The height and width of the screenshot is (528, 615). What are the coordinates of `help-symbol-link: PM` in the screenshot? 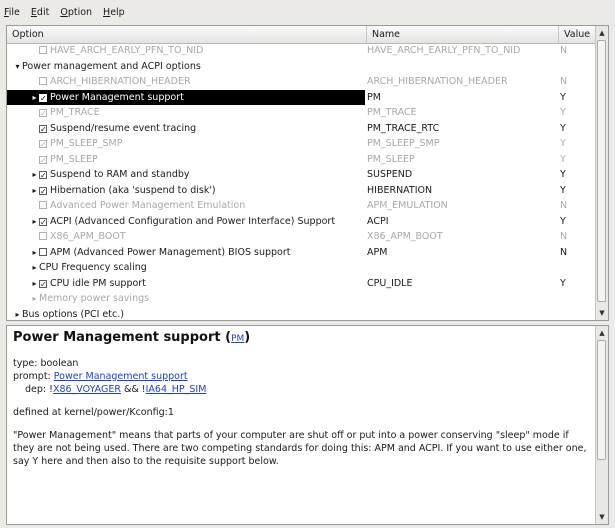 It's located at (237, 339).